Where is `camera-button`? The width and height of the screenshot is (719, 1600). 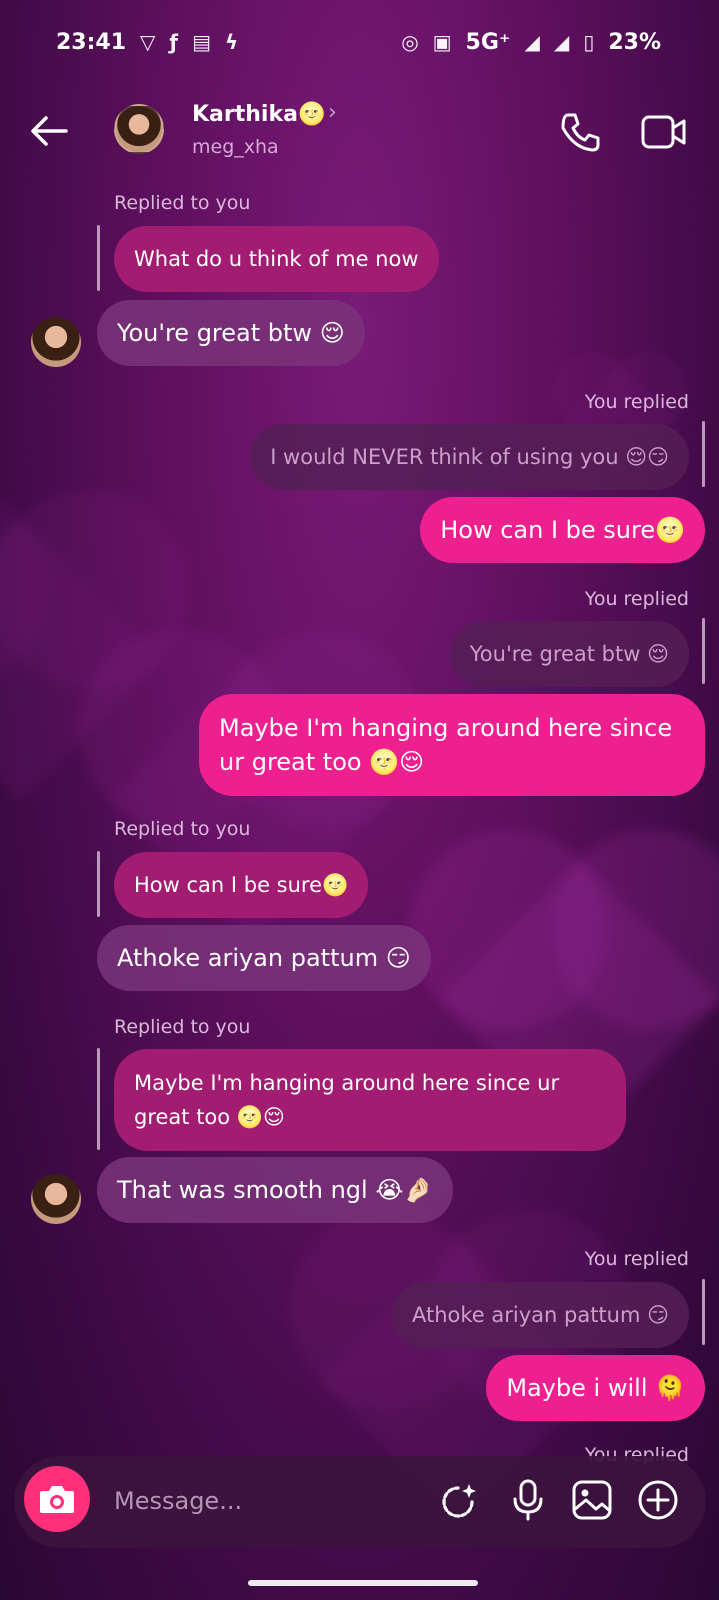
camera-button is located at coordinates (57, 1499).